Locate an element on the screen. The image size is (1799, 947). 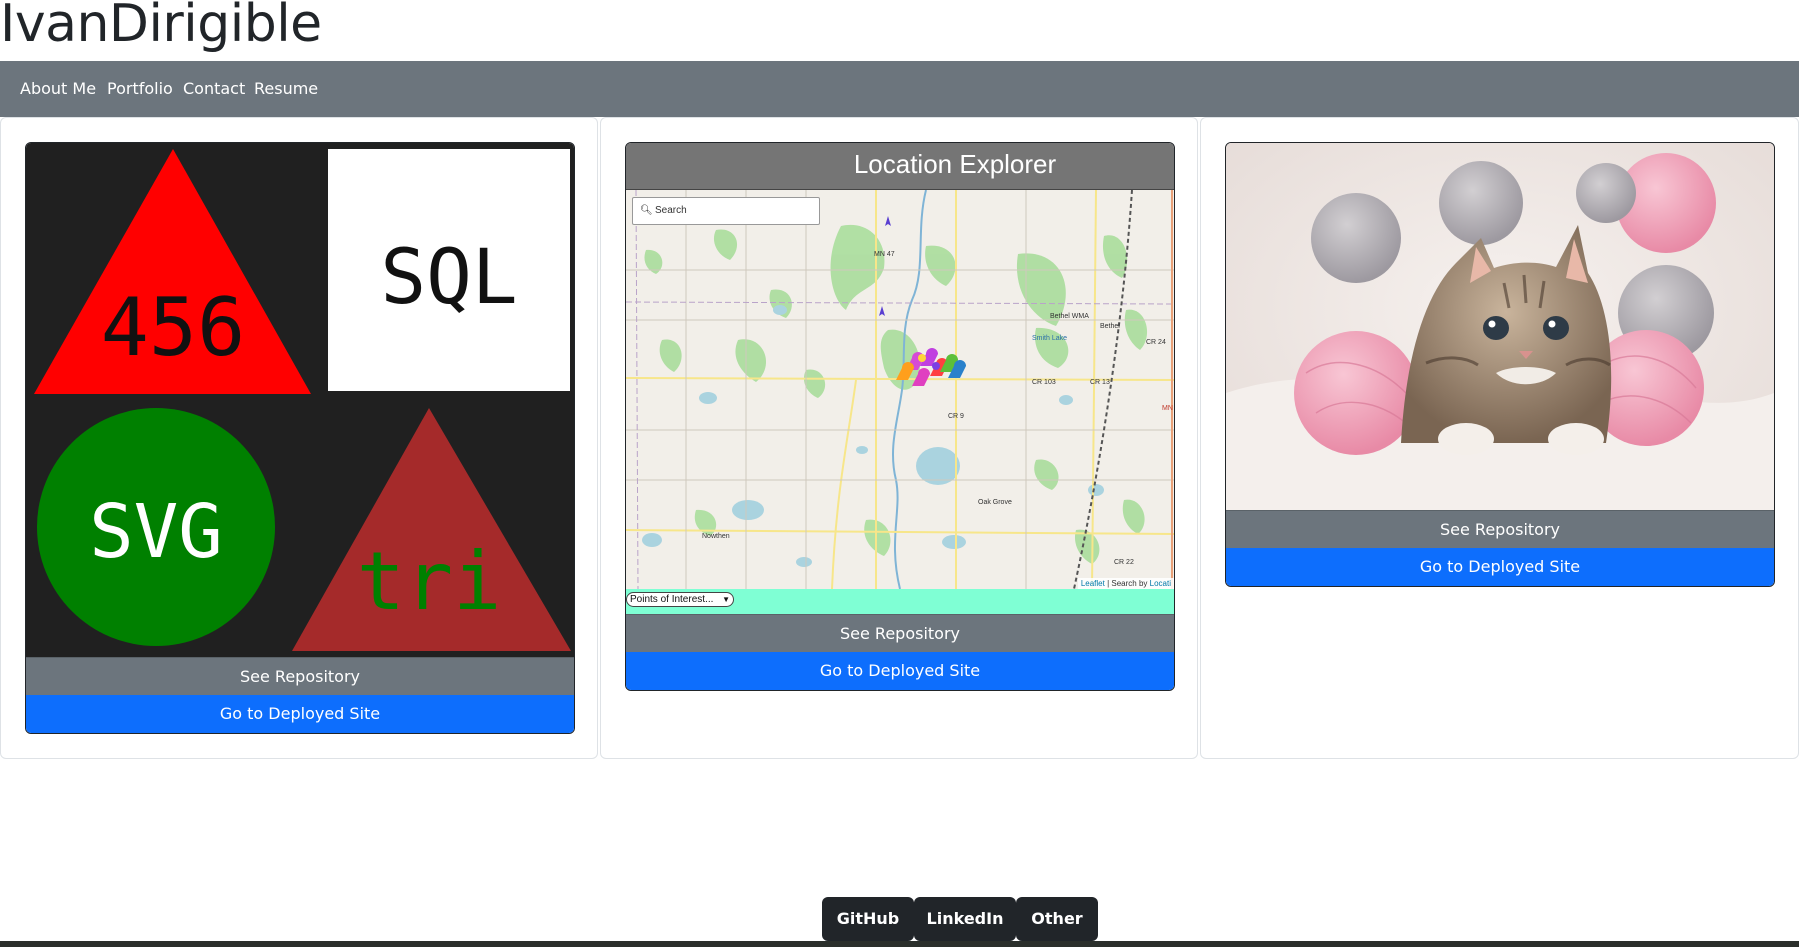
triangle-label: 456 is located at coordinates (173, 327).